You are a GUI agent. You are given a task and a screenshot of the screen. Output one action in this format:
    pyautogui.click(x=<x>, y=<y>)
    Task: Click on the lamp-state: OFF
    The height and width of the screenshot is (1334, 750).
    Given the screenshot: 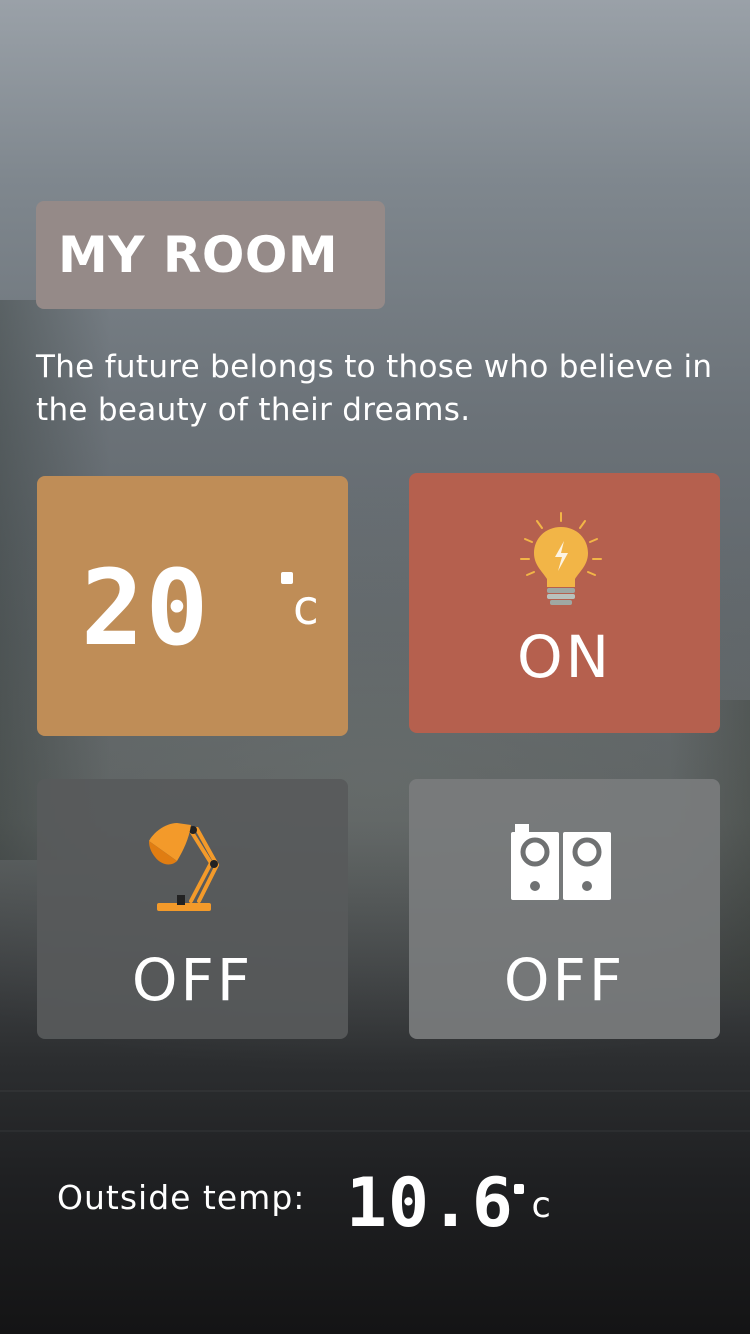 What is the action you would take?
    pyautogui.click(x=192, y=980)
    